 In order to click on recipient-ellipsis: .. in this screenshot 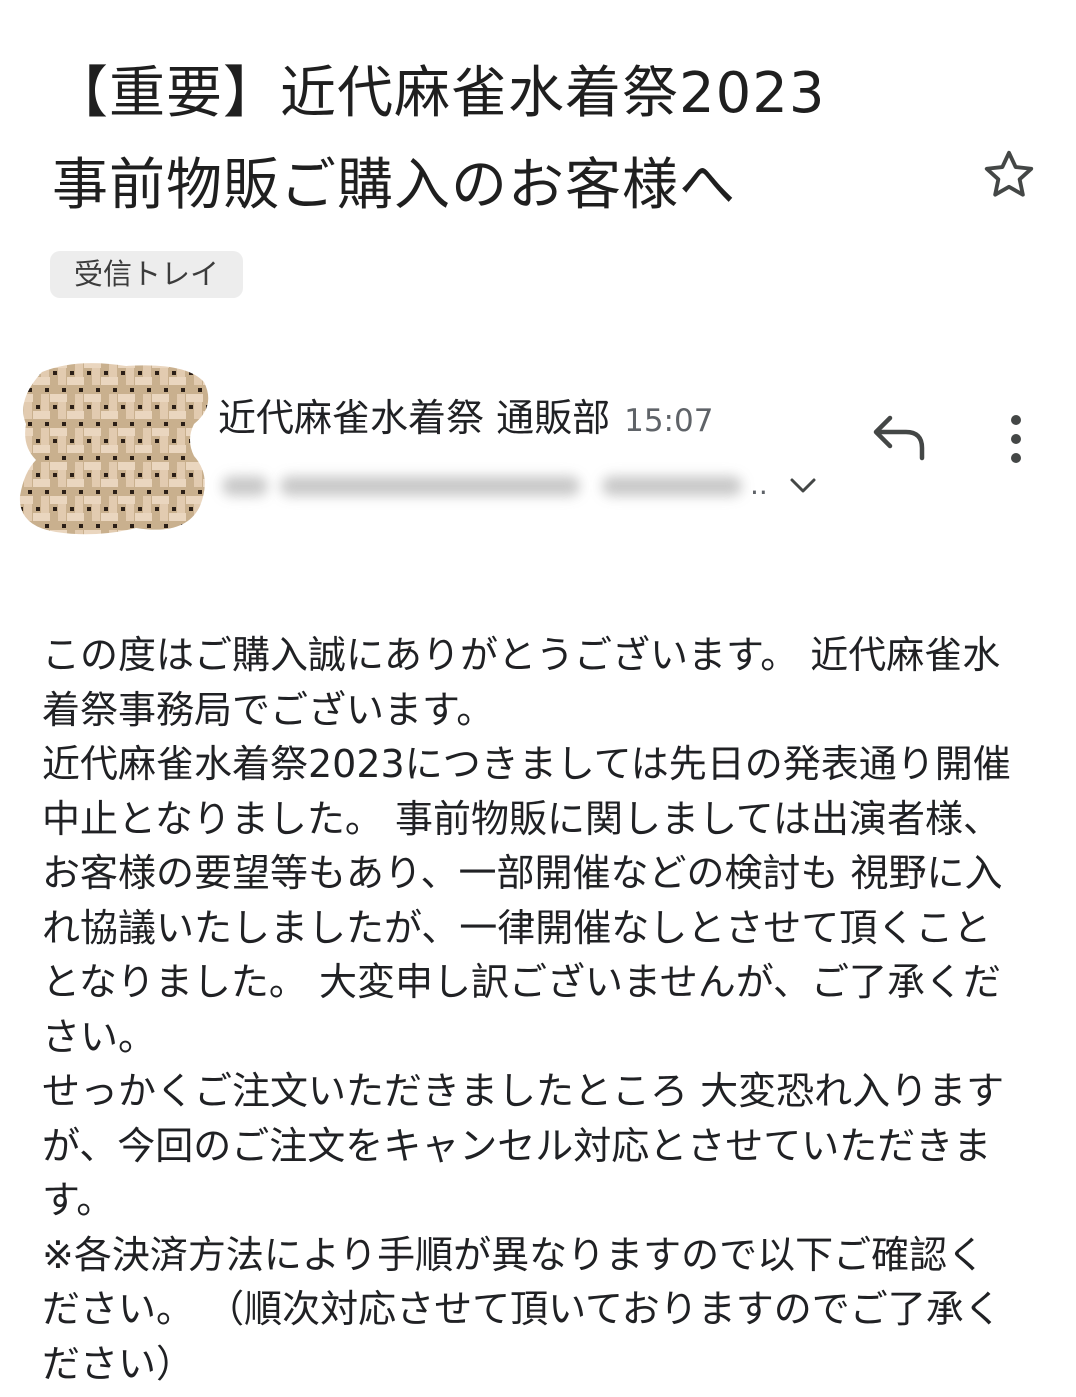, I will do `click(759, 484)`.